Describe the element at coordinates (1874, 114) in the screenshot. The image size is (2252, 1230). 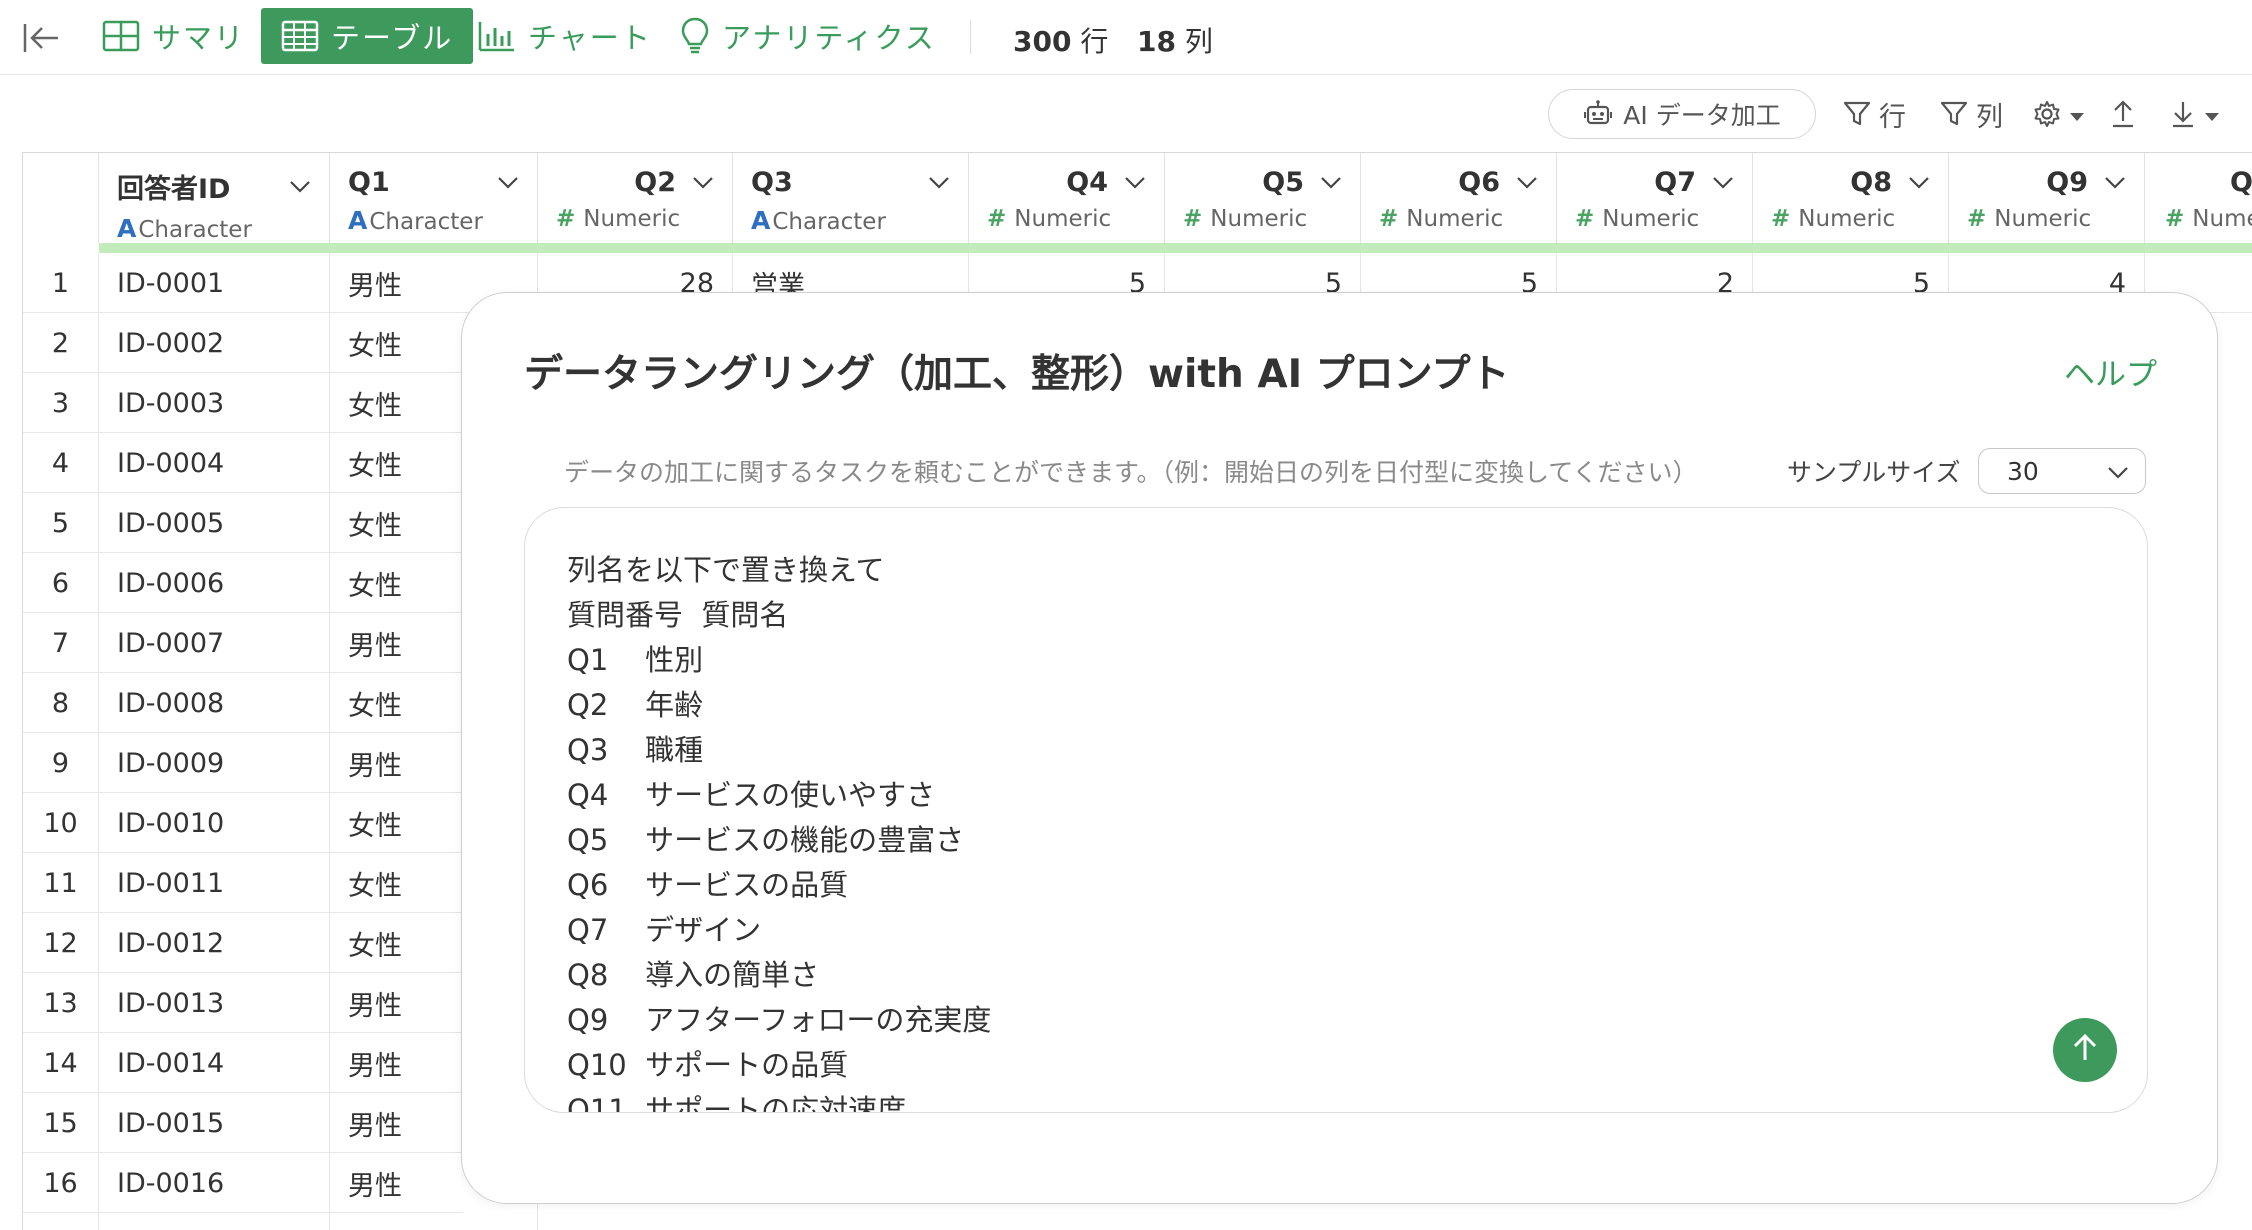
I see `filter-rows-button: 行` at that location.